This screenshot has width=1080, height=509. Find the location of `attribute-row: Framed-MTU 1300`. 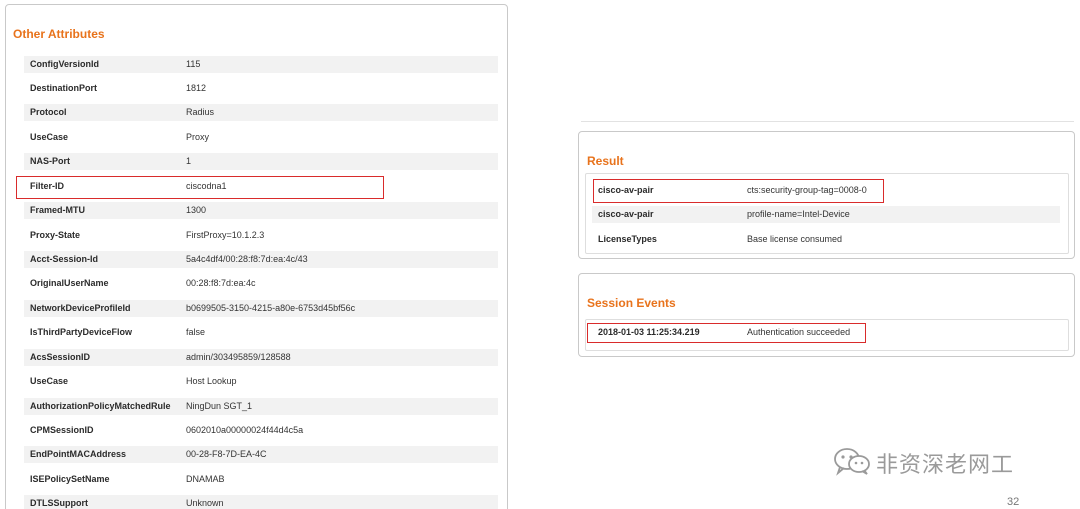

attribute-row: Framed-MTU 1300 is located at coordinates (261, 210).